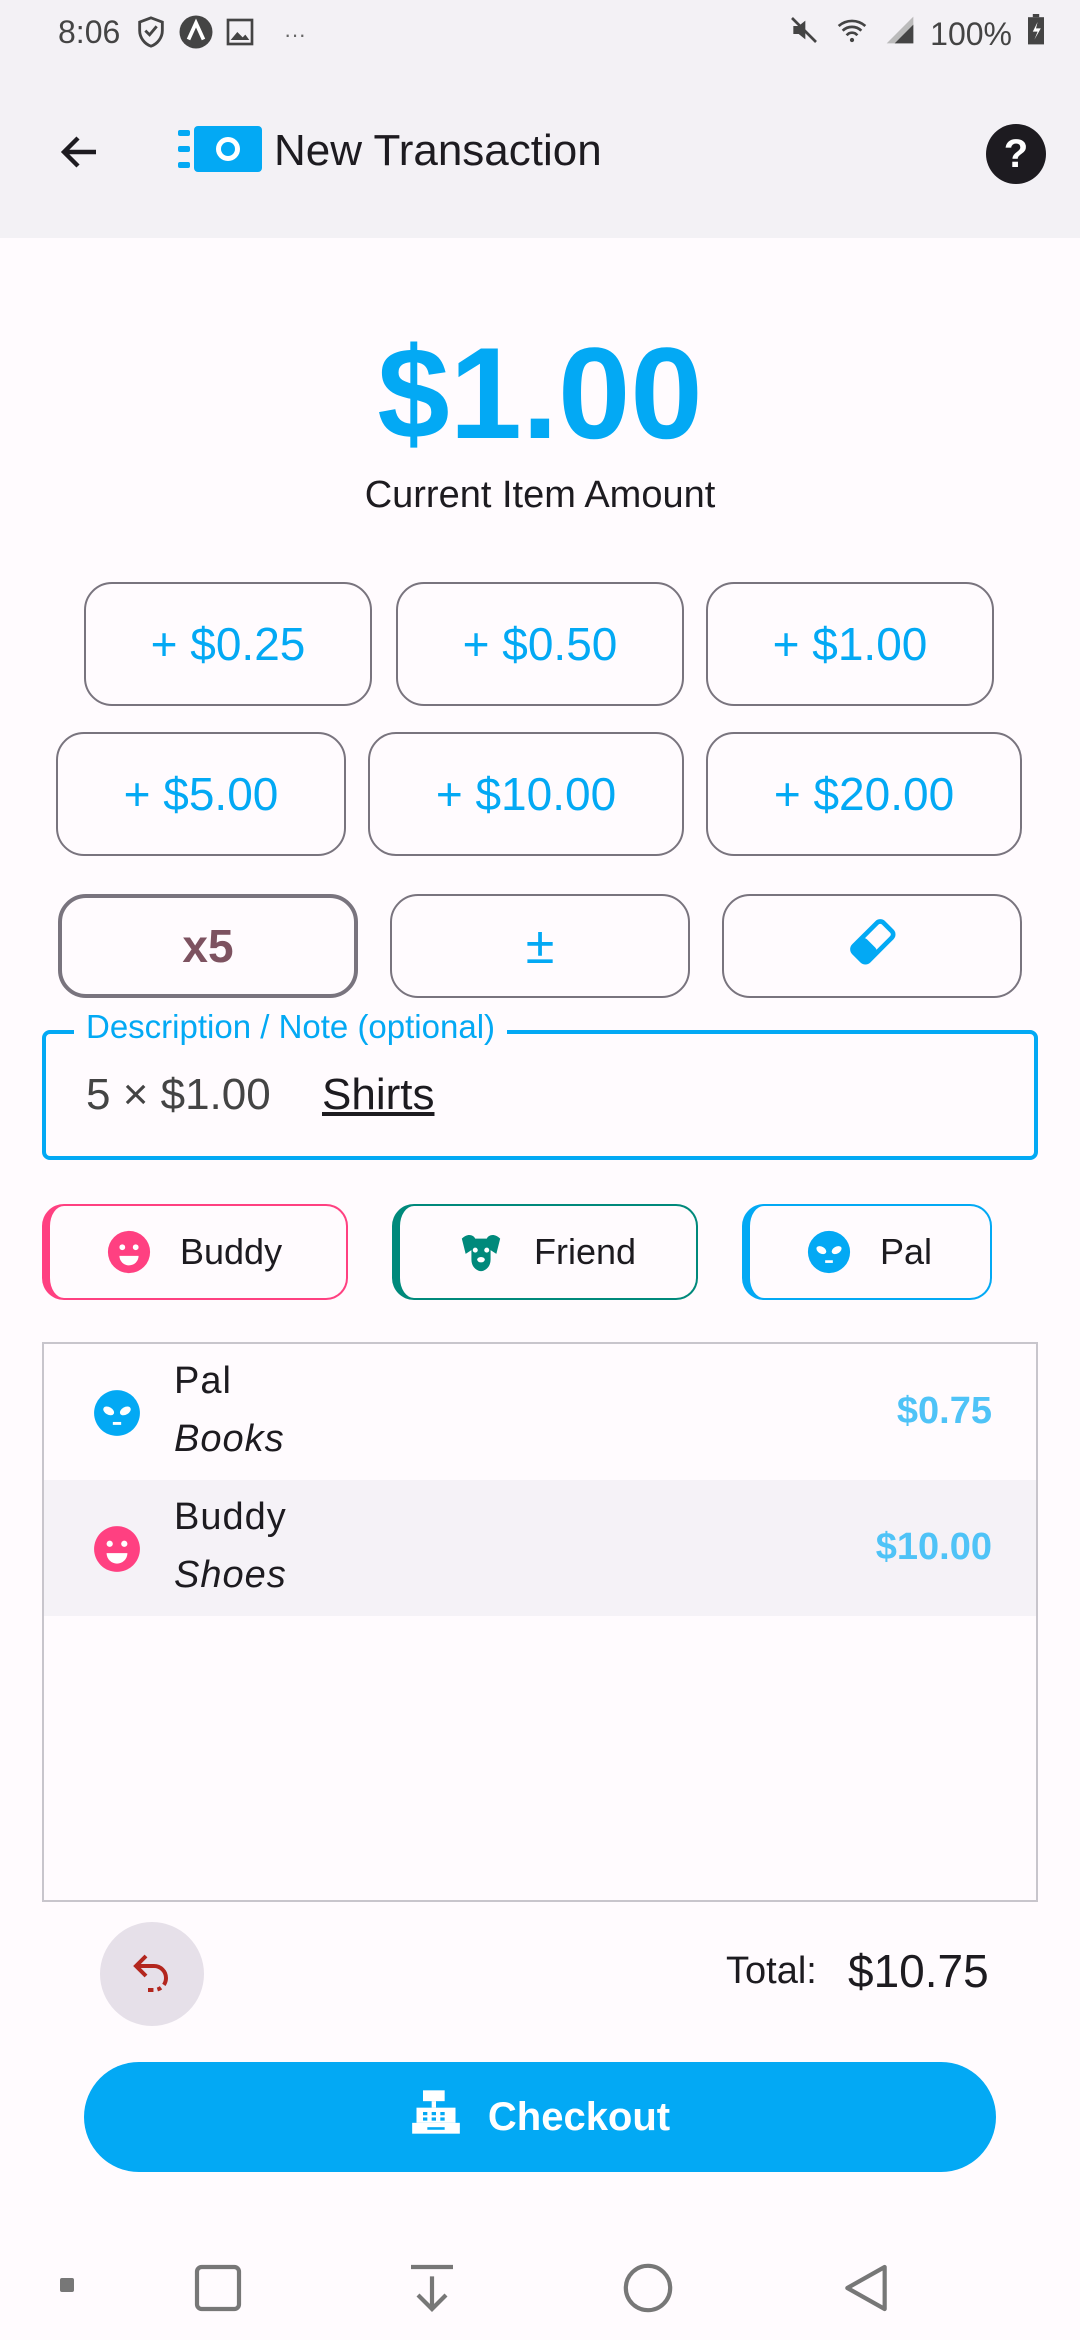  Describe the element at coordinates (208, 946) in the screenshot. I see `multiplier-button: x5` at that location.